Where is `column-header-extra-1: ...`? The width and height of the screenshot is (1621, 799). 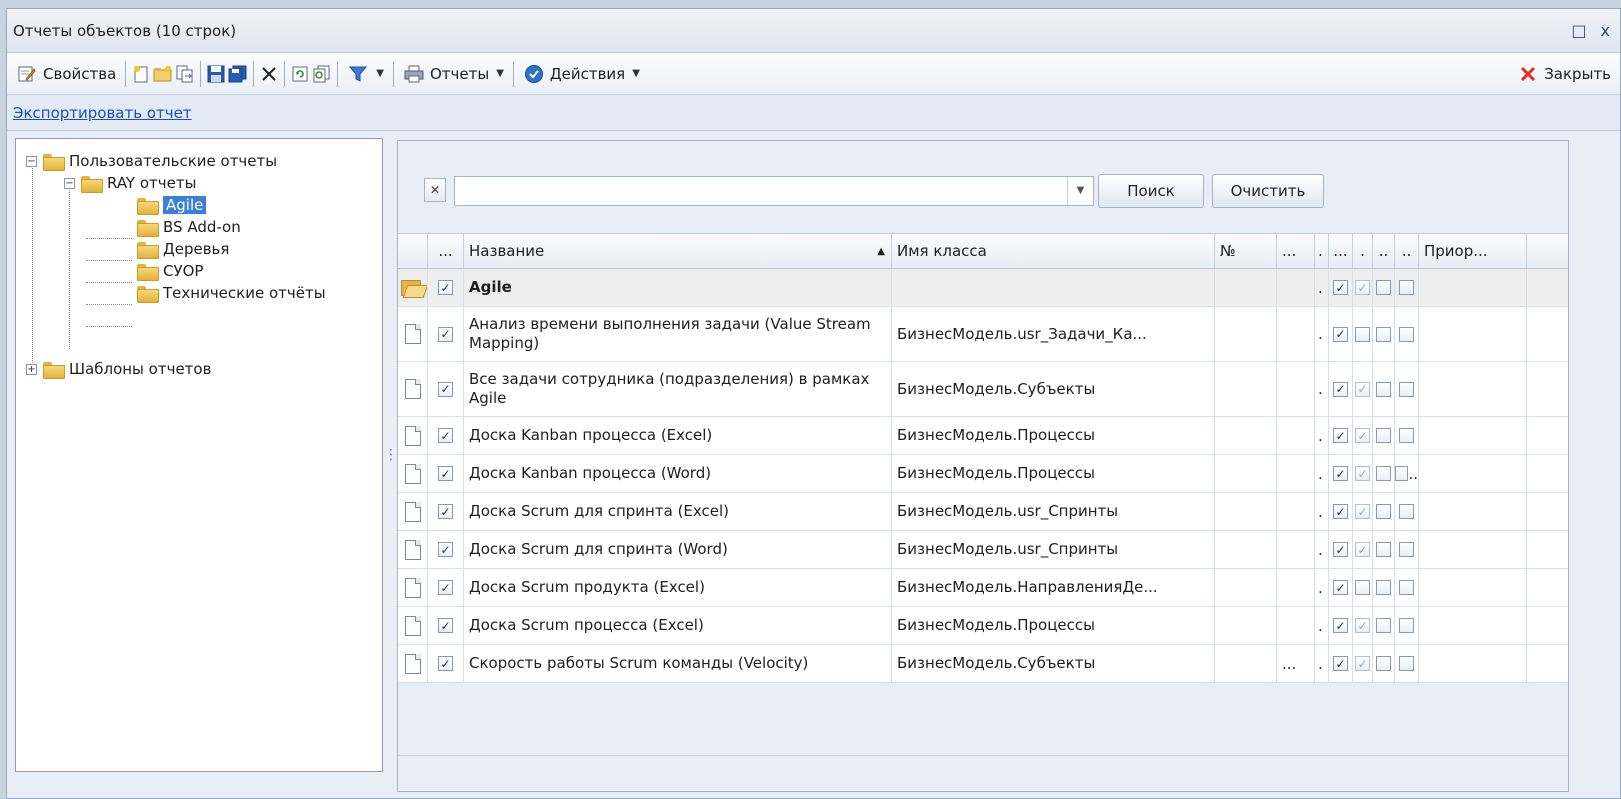
column-header-extra-1: ... is located at coordinates (1296, 251).